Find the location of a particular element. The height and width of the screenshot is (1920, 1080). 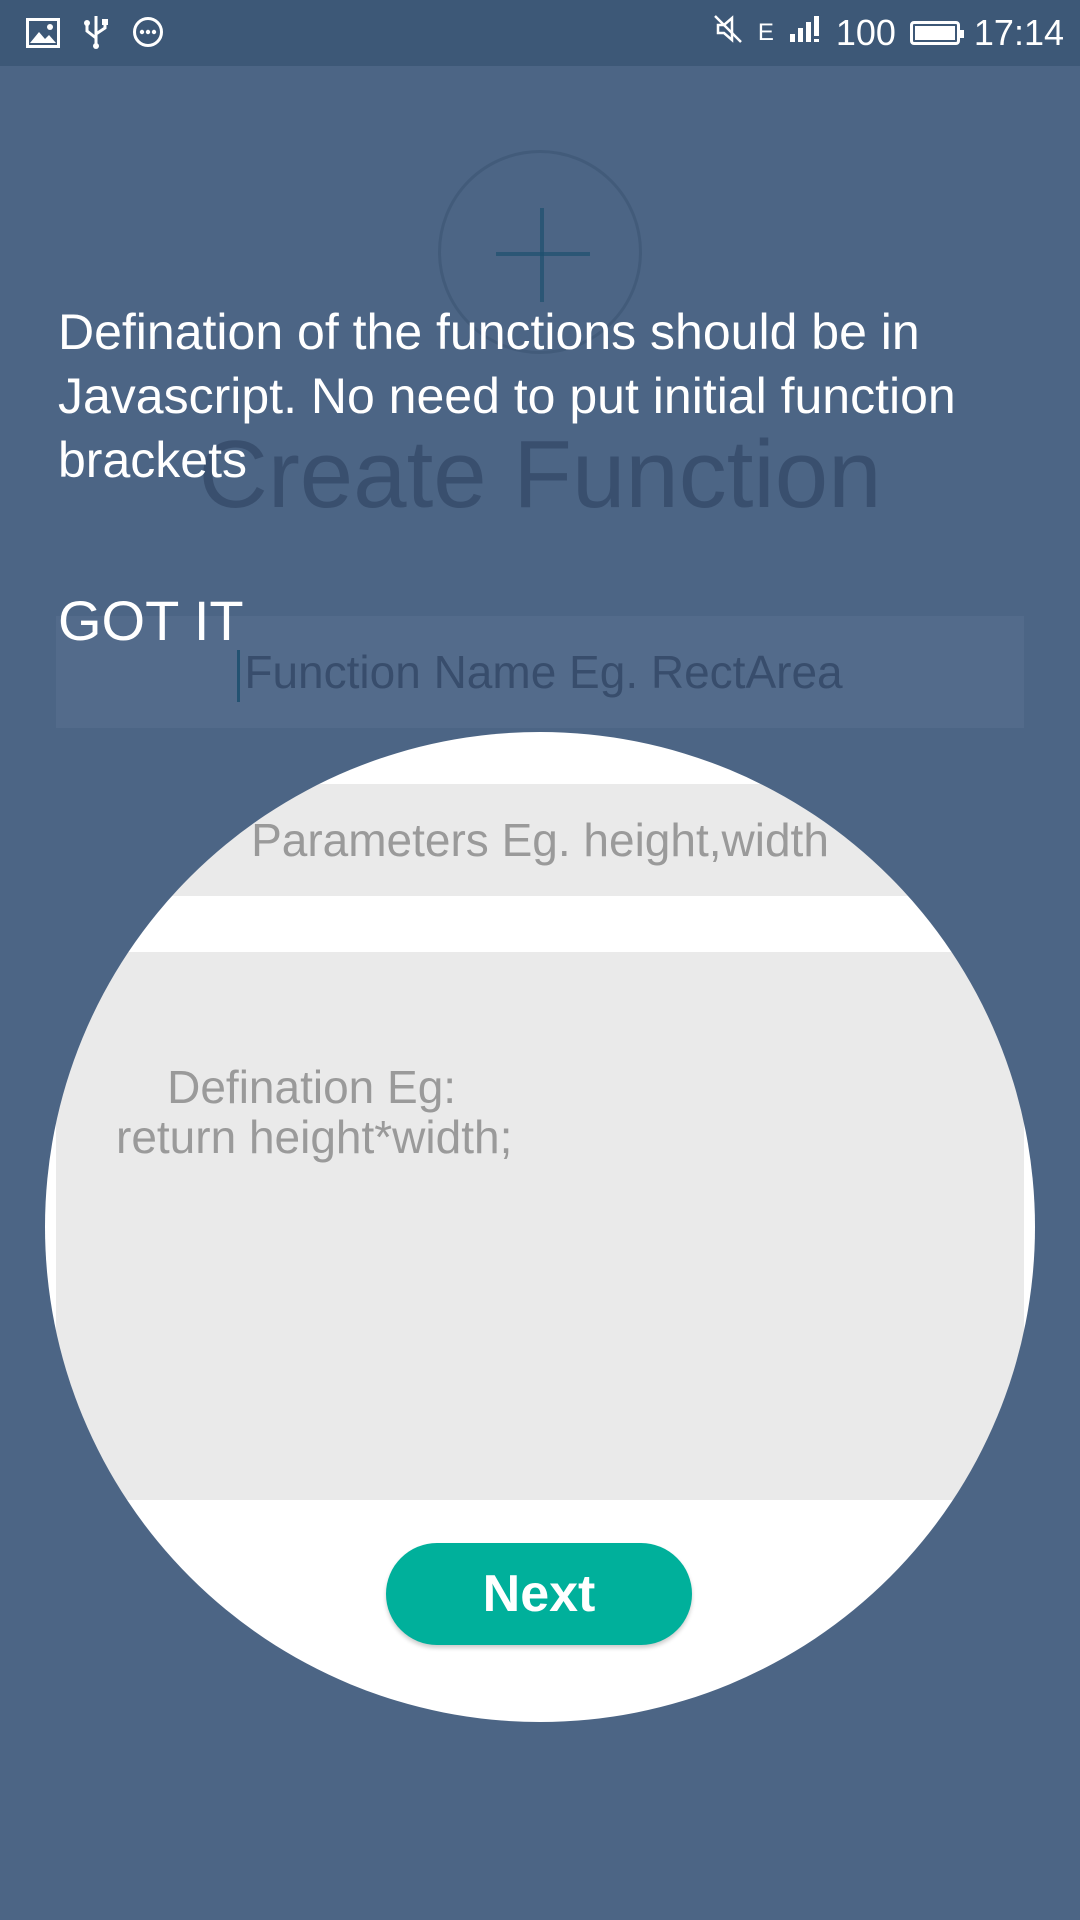

next-button: Next is located at coordinates (539, 1594).